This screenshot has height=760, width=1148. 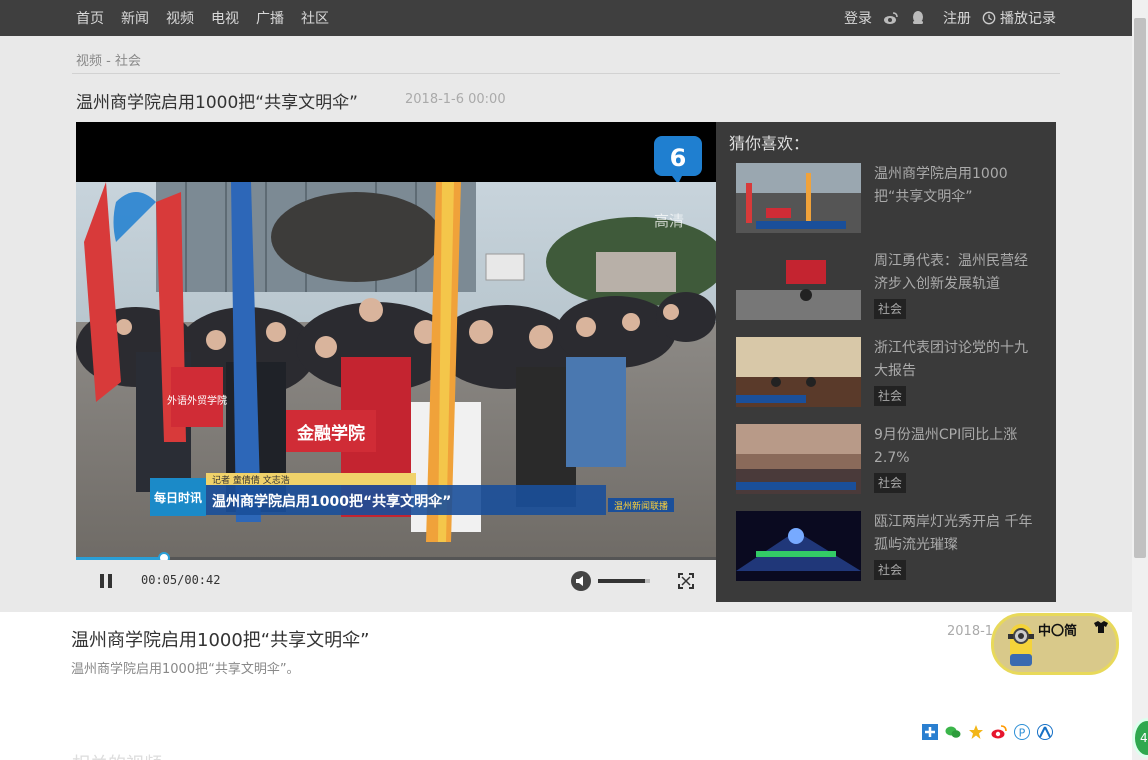 I want to click on scrollbar-thumb, so click(x=1140, y=288).